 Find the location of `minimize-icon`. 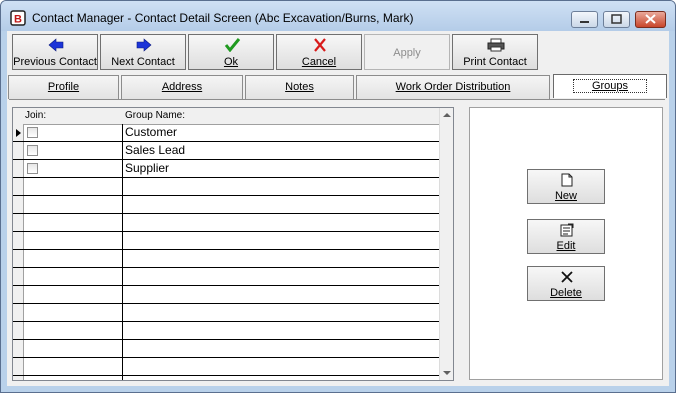

minimize-icon is located at coordinates (584, 22).